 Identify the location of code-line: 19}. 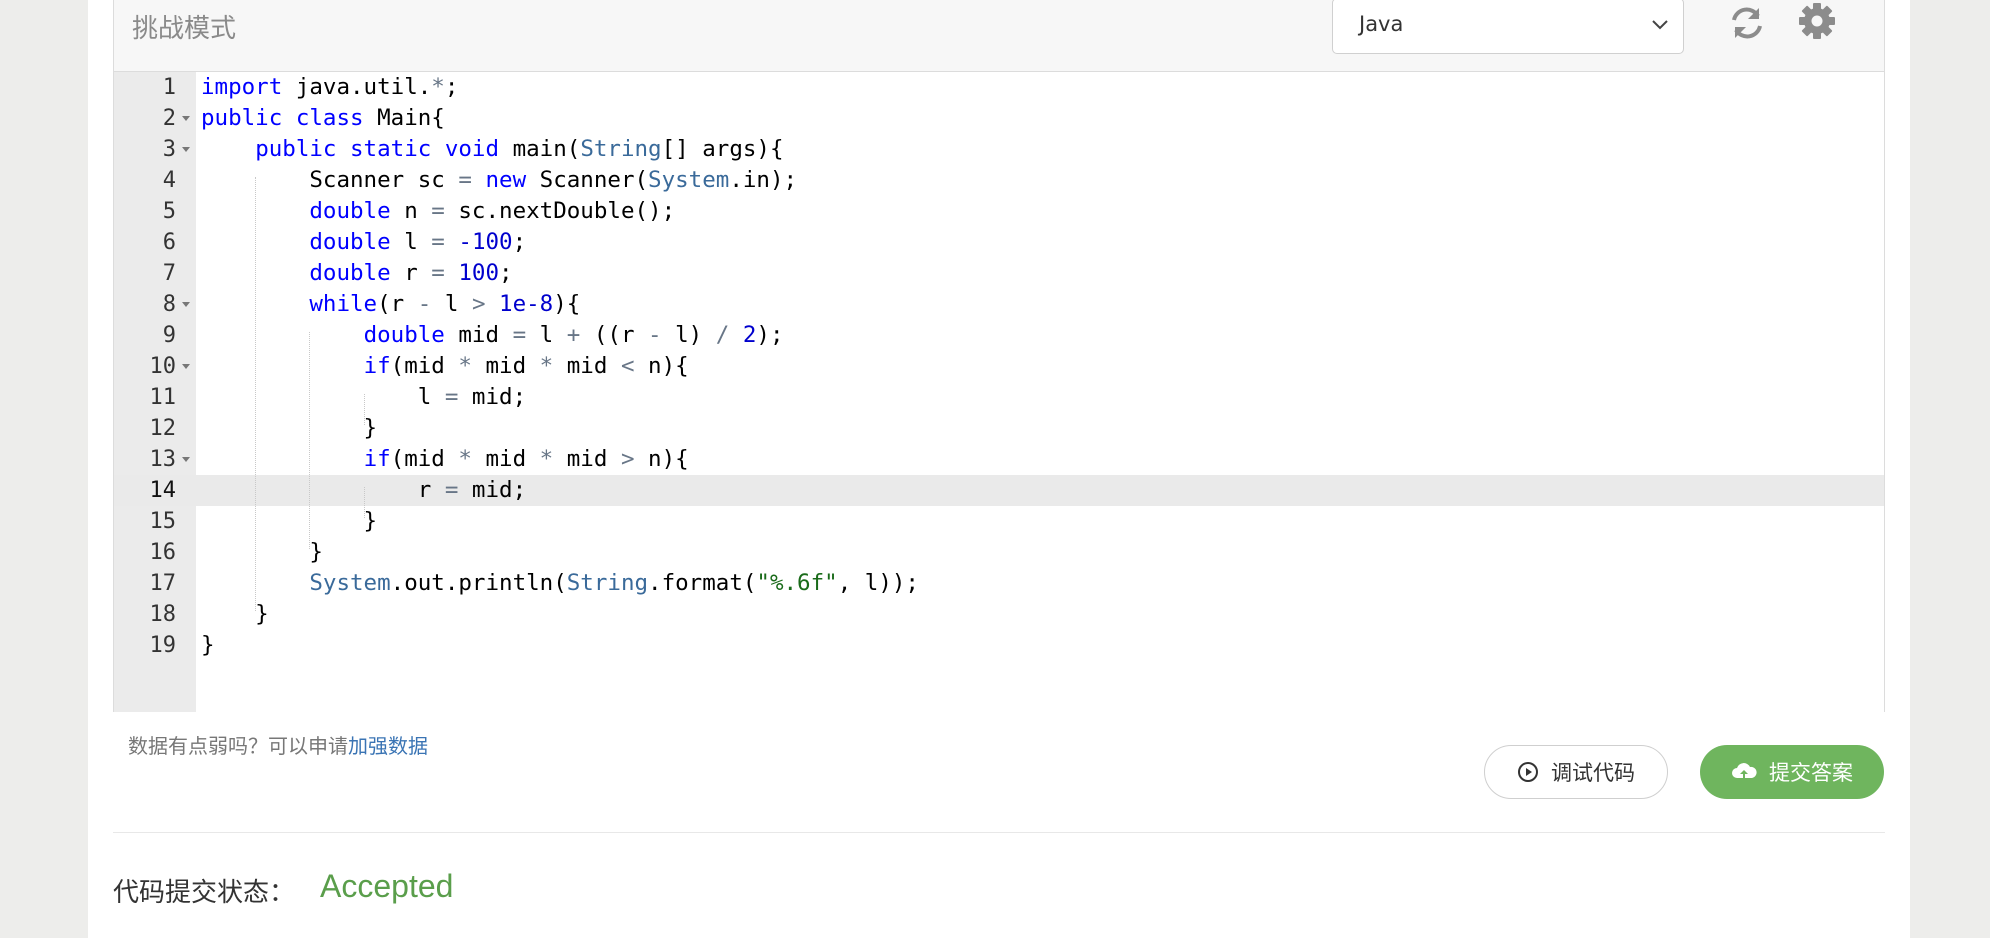
(999, 645).